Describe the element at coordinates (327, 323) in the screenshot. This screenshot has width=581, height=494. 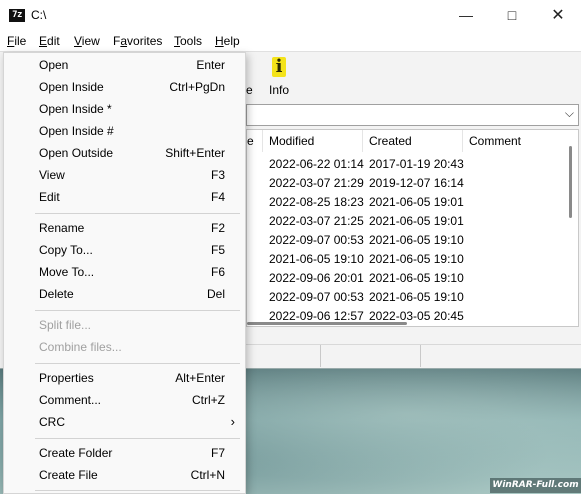
I see `horizontal-scrollbar` at that location.